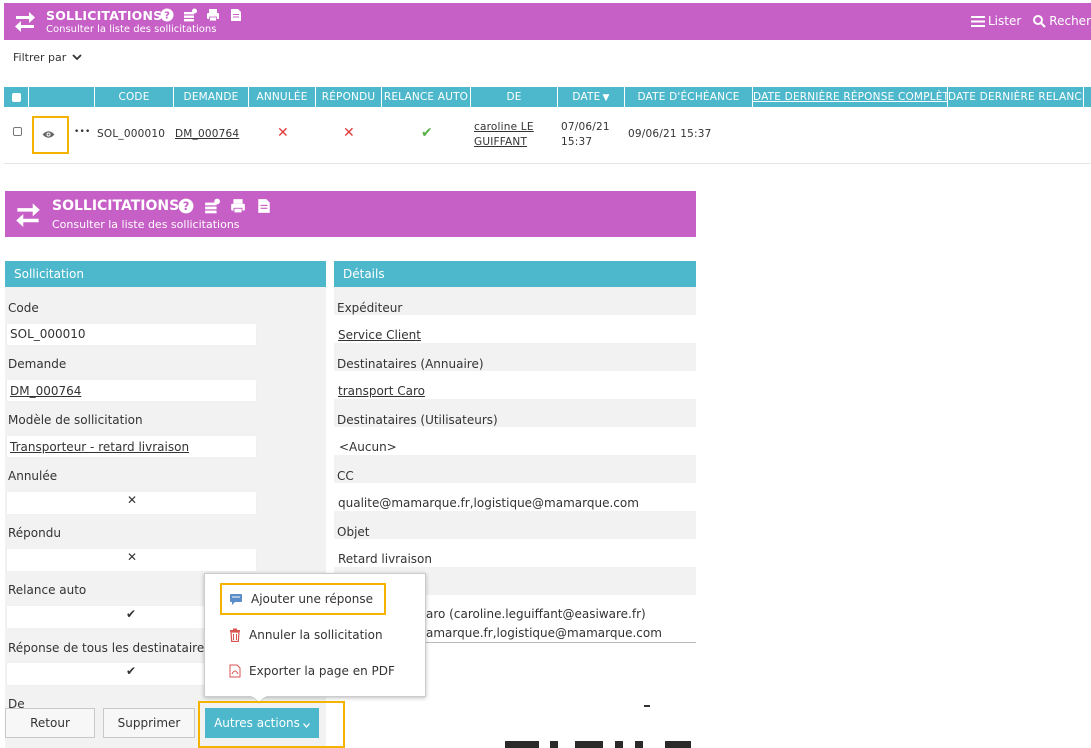 This screenshot has height=748, width=1091. What do you see at coordinates (850, 97) in the screenshot?
I see `header-derniere-reponse: DATE DERNIÈRE RÉPONSE COMPLÈTE` at bounding box center [850, 97].